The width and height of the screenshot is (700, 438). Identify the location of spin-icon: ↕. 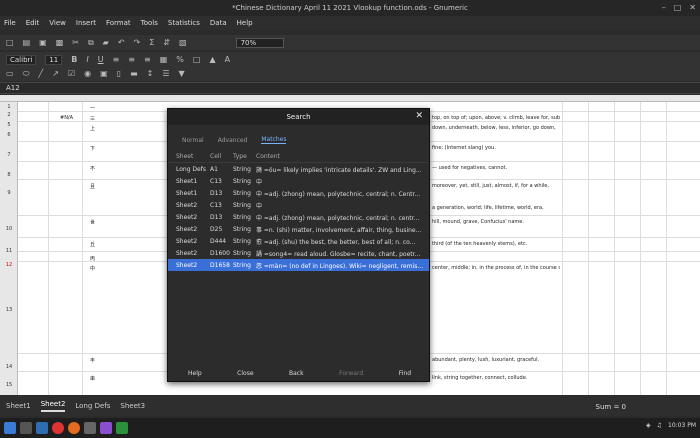
(150, 73).